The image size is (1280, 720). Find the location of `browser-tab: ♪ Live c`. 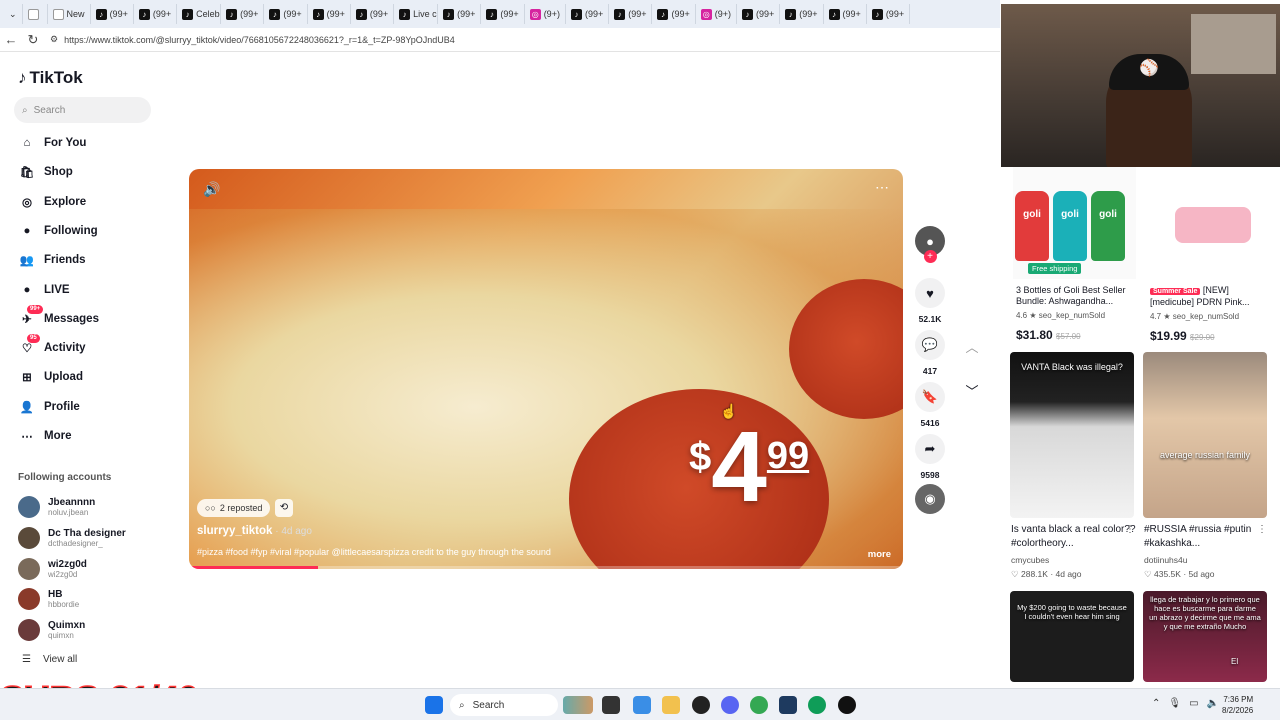

browser-tab: ♪ Live c is located at coordinates (416, 14).